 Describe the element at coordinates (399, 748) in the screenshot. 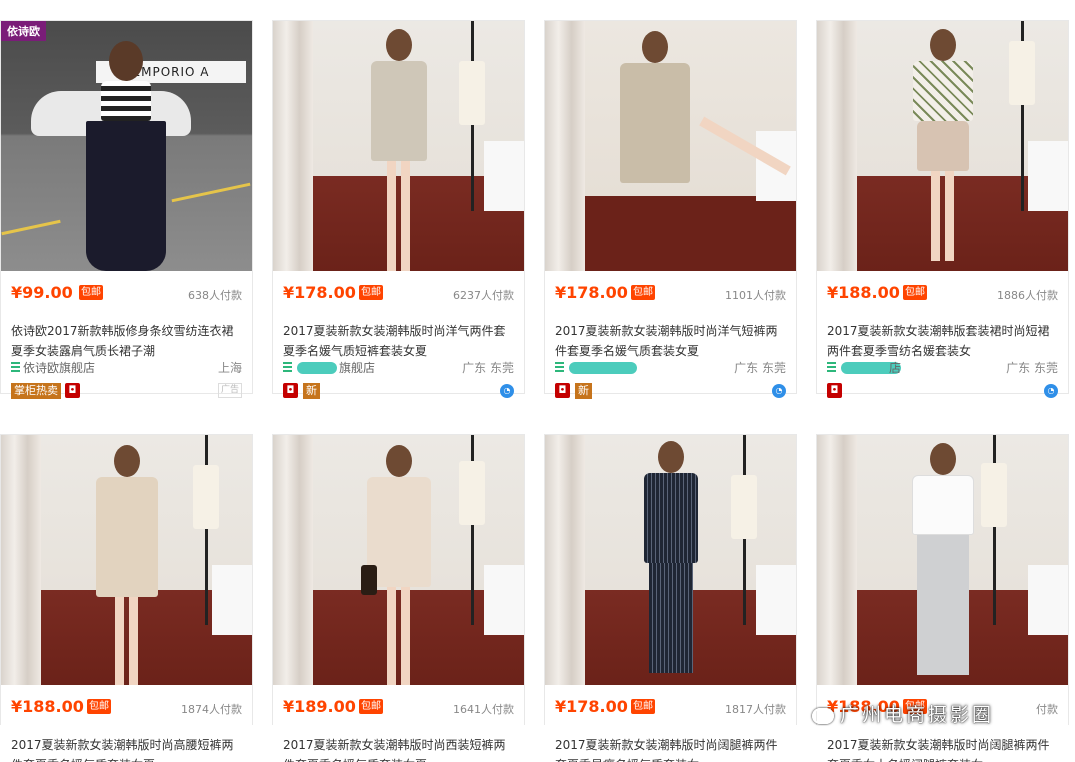

I see `product-title: 2017夏装新款女装潮韩版时尚西装短裤两件套夏季名媛气质套装女夏` at that location.